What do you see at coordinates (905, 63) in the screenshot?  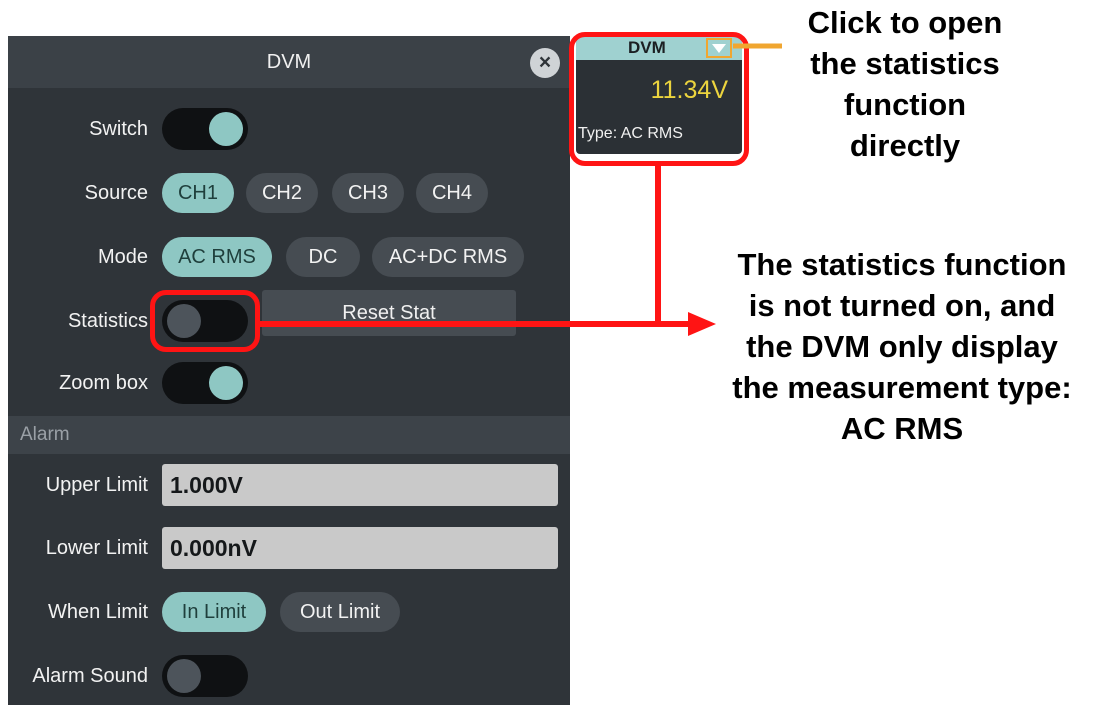 I see `annotation-line: the statistics` at bounding box center [905, 63].